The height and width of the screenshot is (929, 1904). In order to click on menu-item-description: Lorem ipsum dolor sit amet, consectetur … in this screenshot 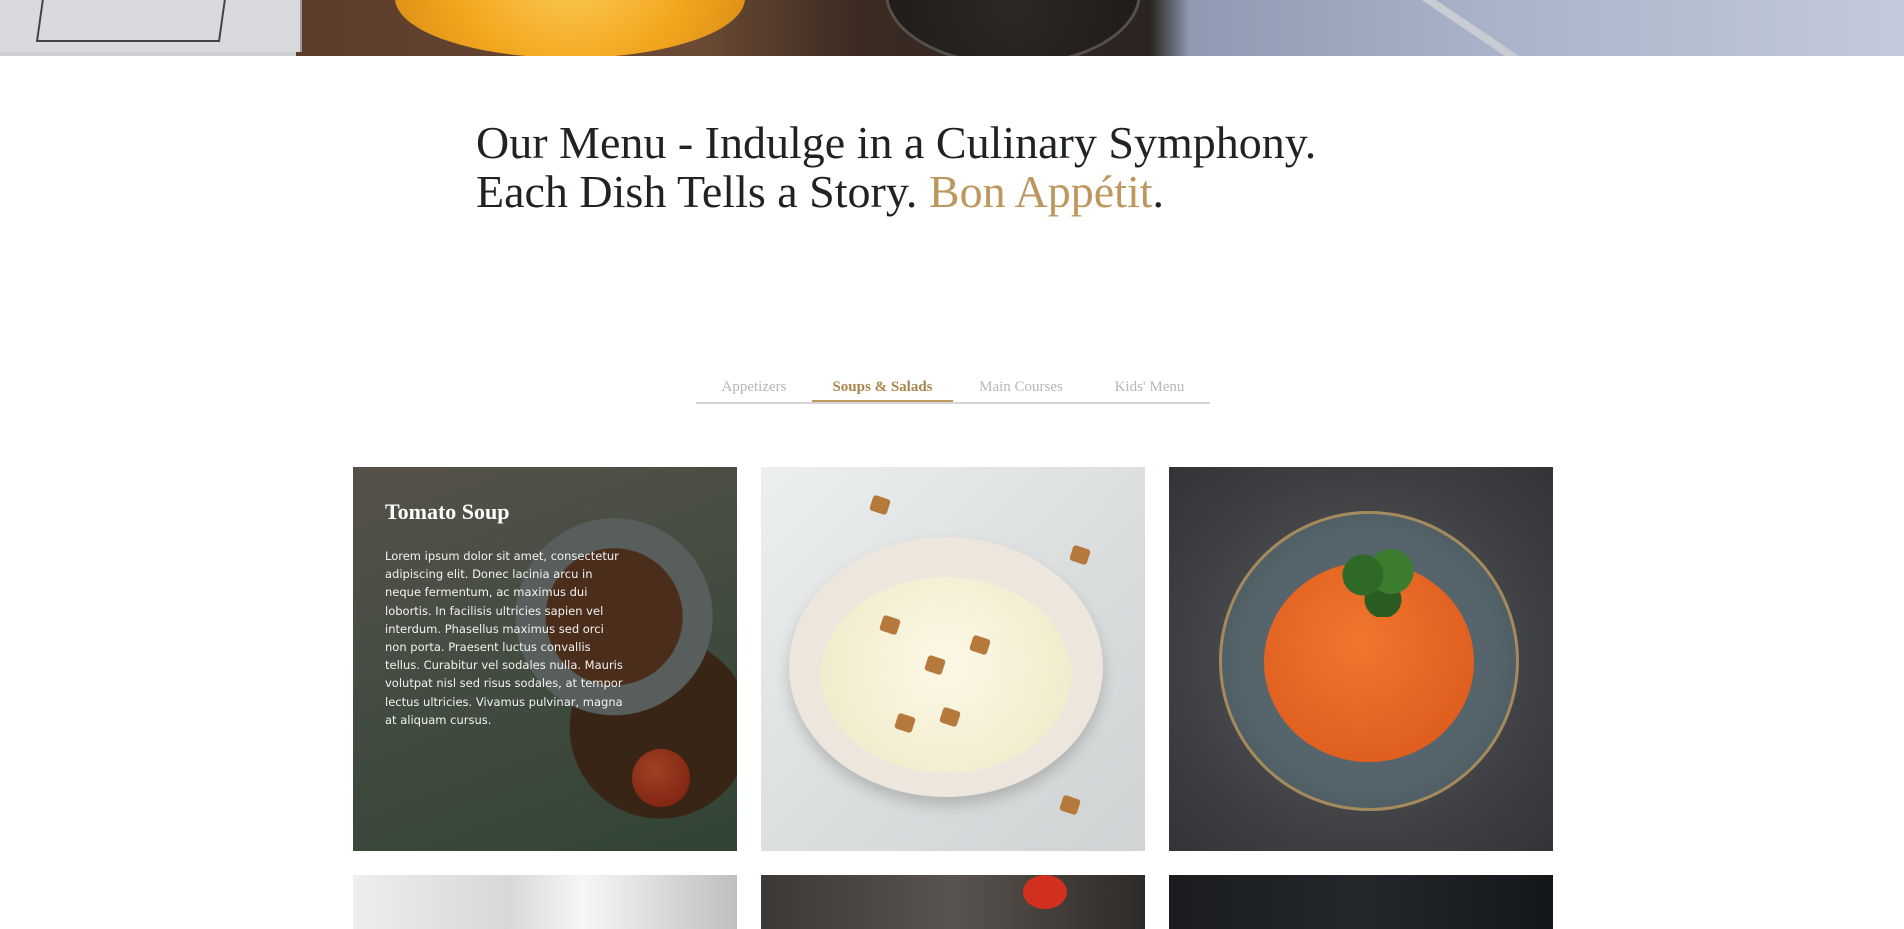, I will do `click(504, 638)`.